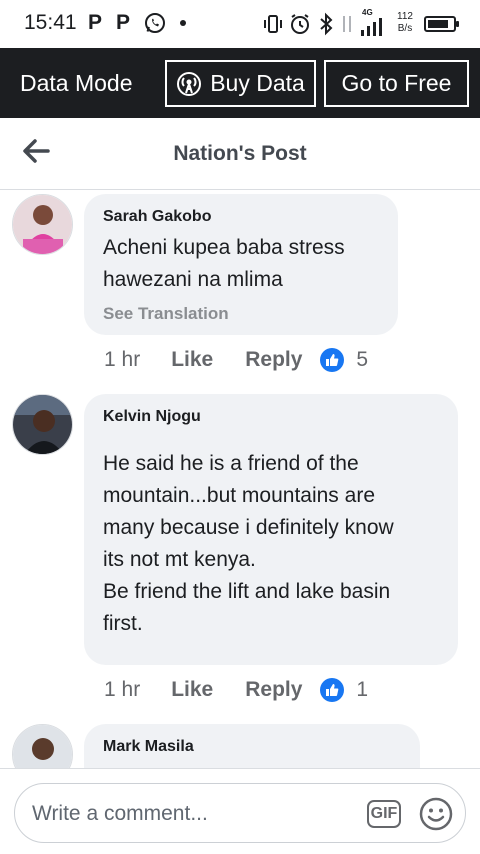 Image resolution: width=480 pixels, height=854 pixels. I want to click on go-to-free-button: Go to Free, so click(396, 83).